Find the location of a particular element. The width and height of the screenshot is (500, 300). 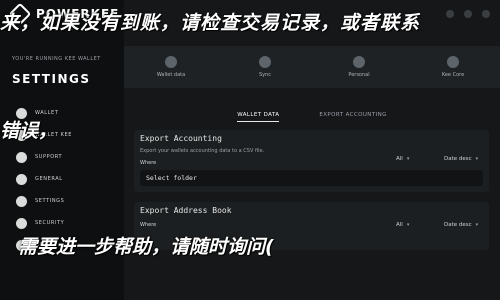

sidebar-item-security: SECURITY is located at coordinates (63, 223).